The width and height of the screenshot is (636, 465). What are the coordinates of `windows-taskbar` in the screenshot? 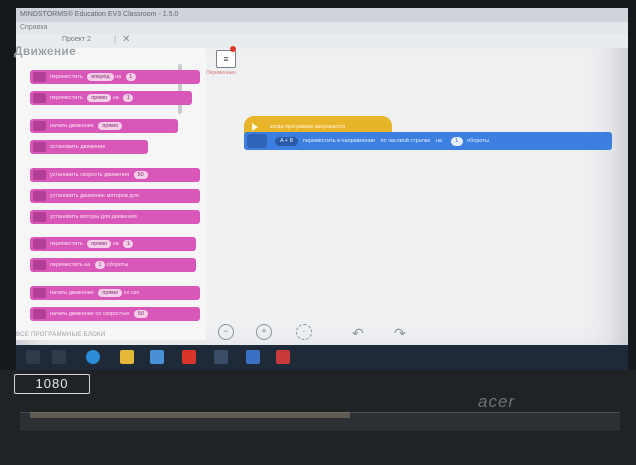 It's located at (322, 357).